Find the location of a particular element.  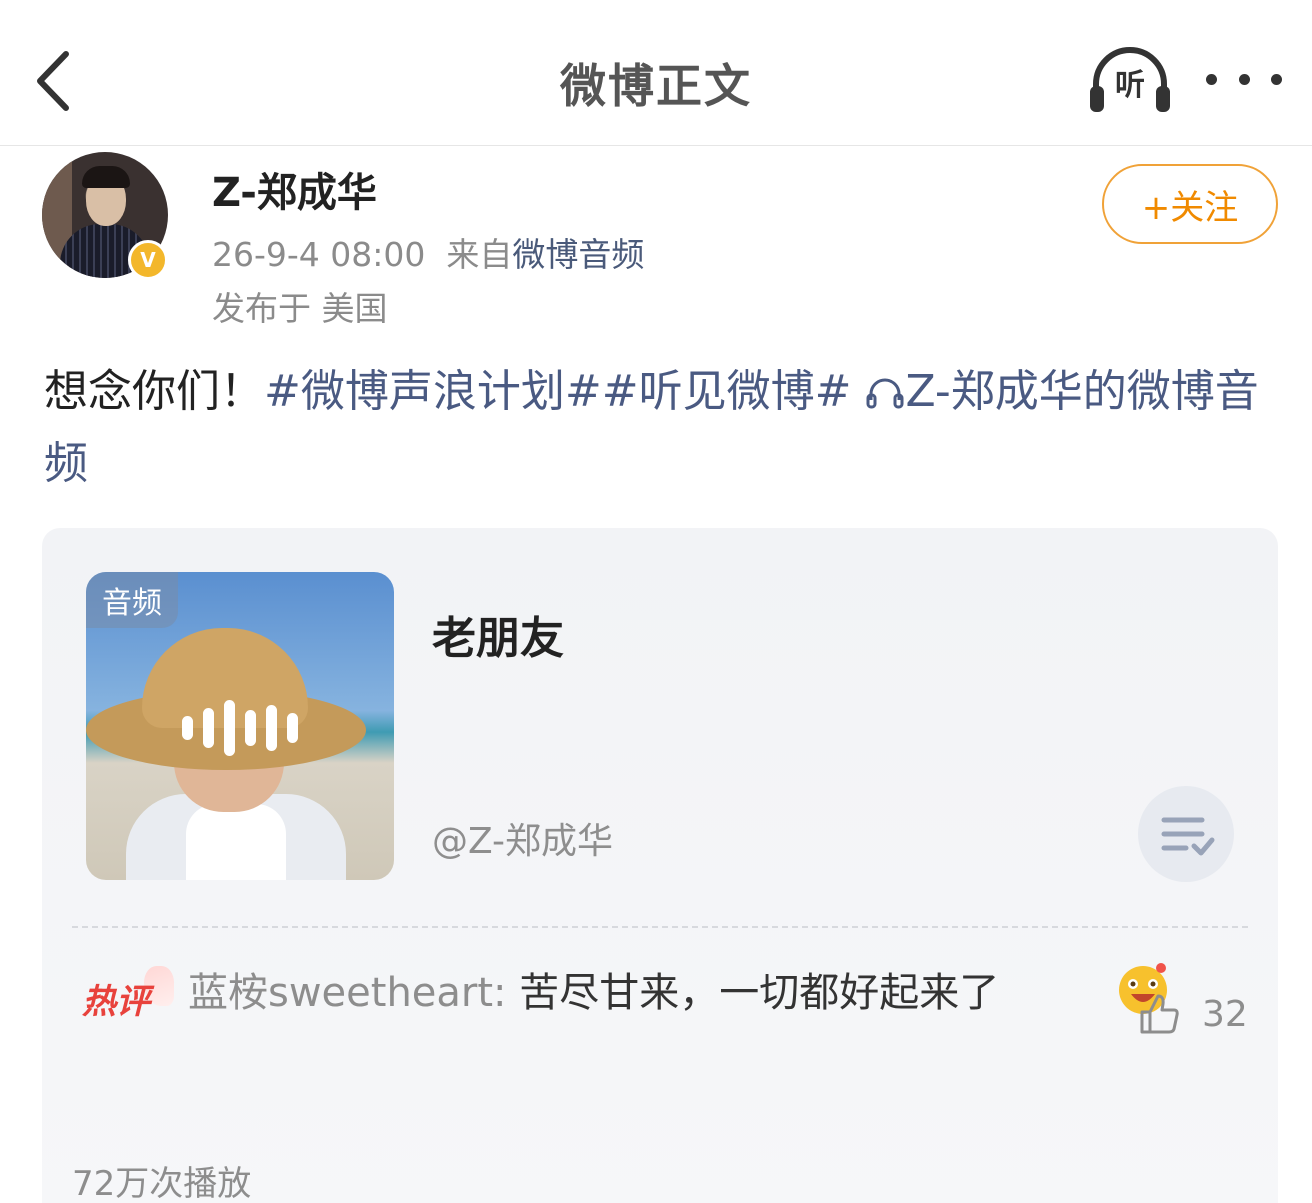

author-name: Z-郑成华 is located at coordinates (294, 189).